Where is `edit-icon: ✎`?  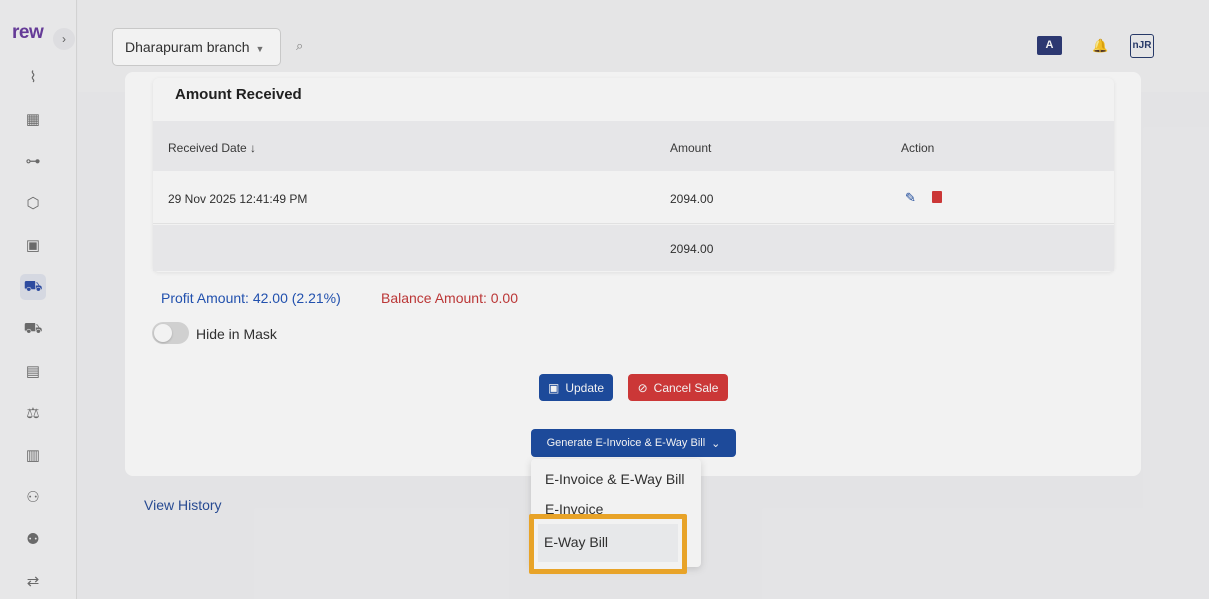
edit-icon: ✎ is located at coordinates (910, 198).